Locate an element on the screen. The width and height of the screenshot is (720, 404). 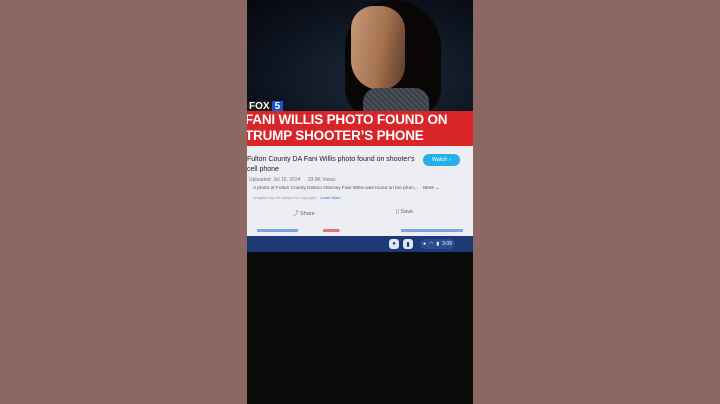
record-icon: ● is located at coordinates (425, 244).